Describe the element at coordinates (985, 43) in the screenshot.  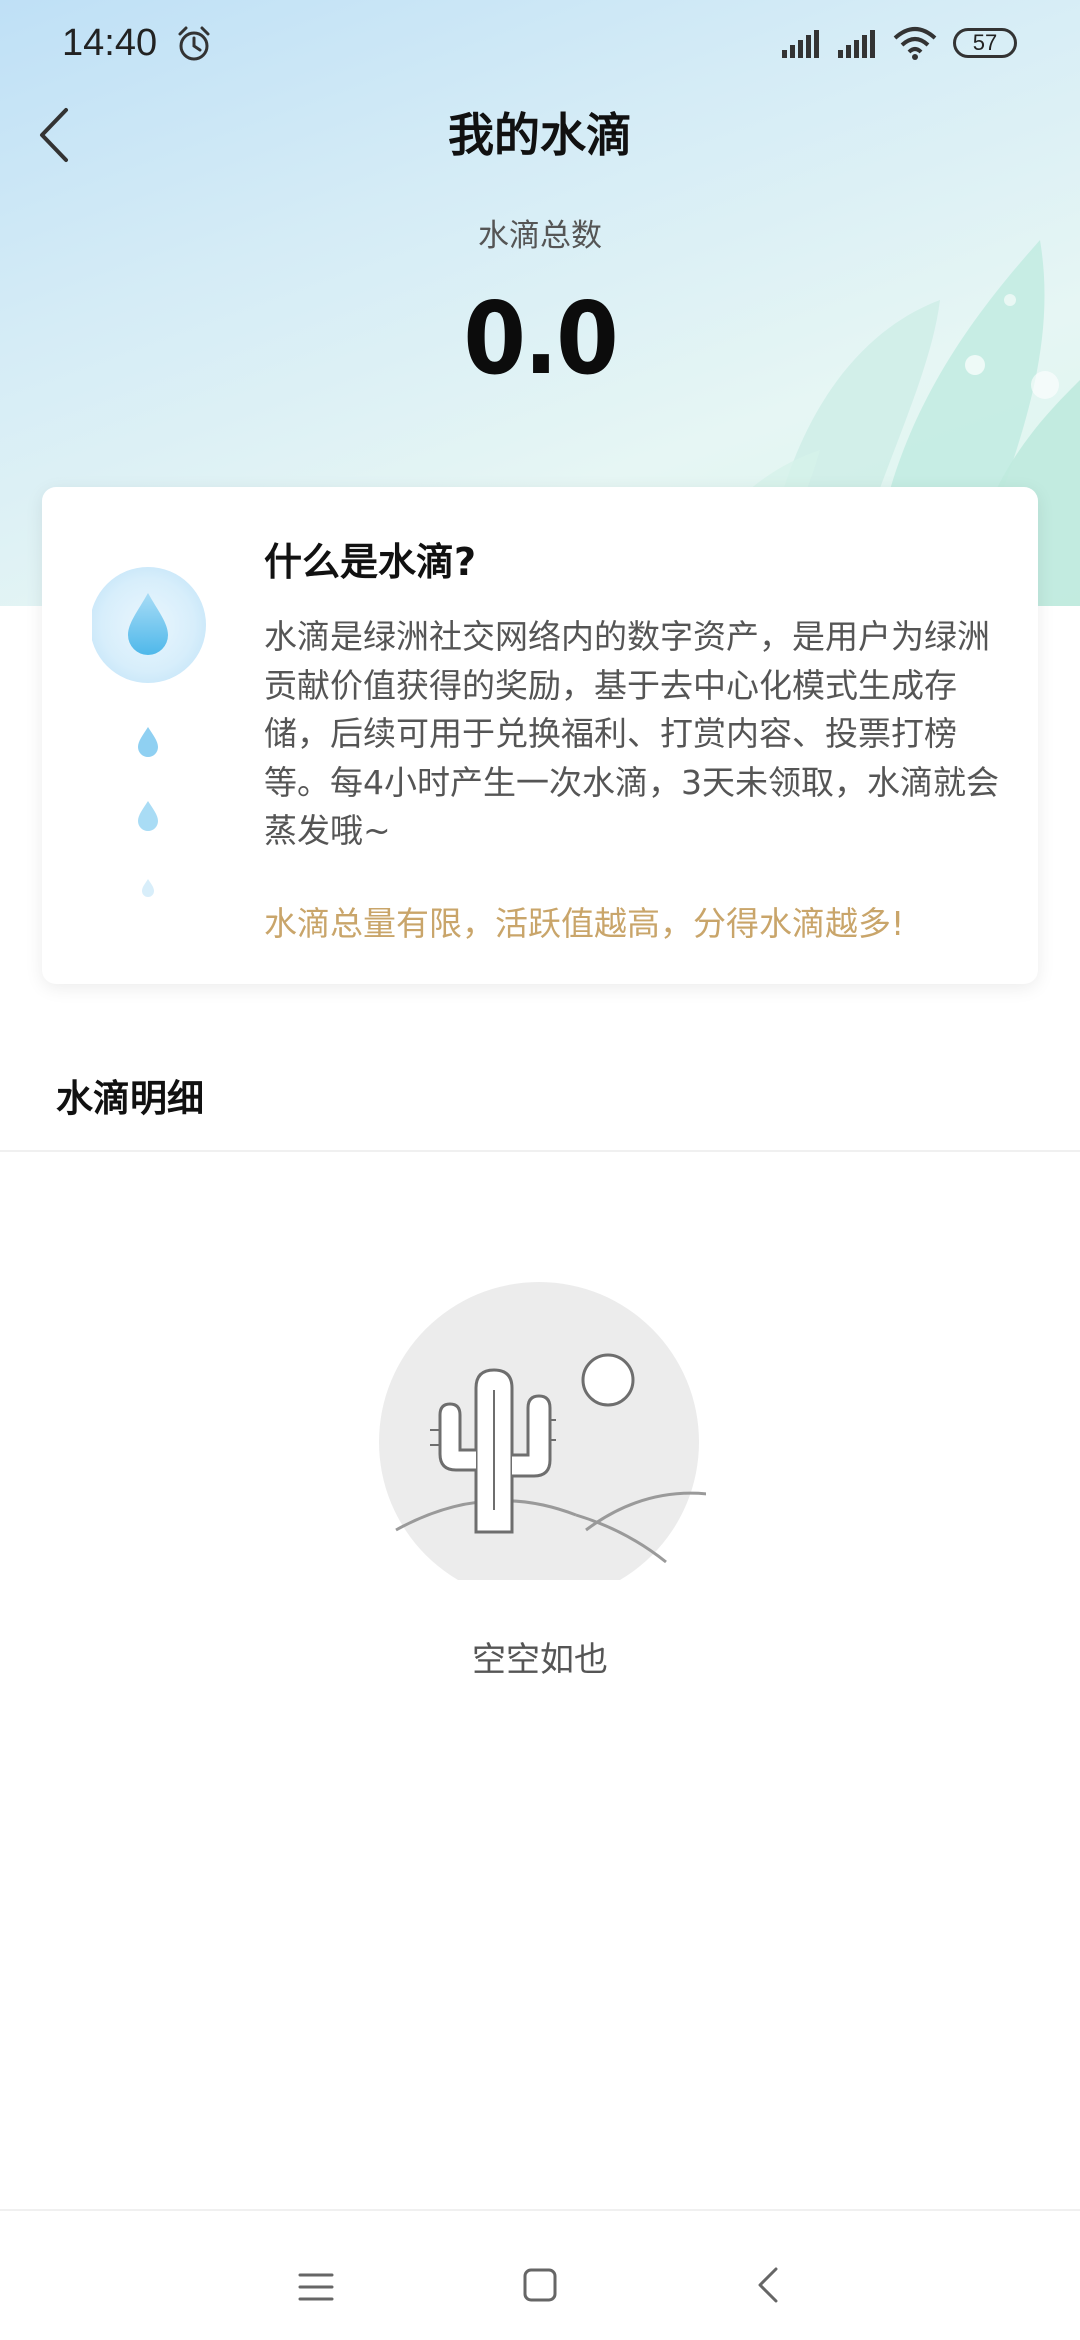
I see `battery-icon: 57` at that location.